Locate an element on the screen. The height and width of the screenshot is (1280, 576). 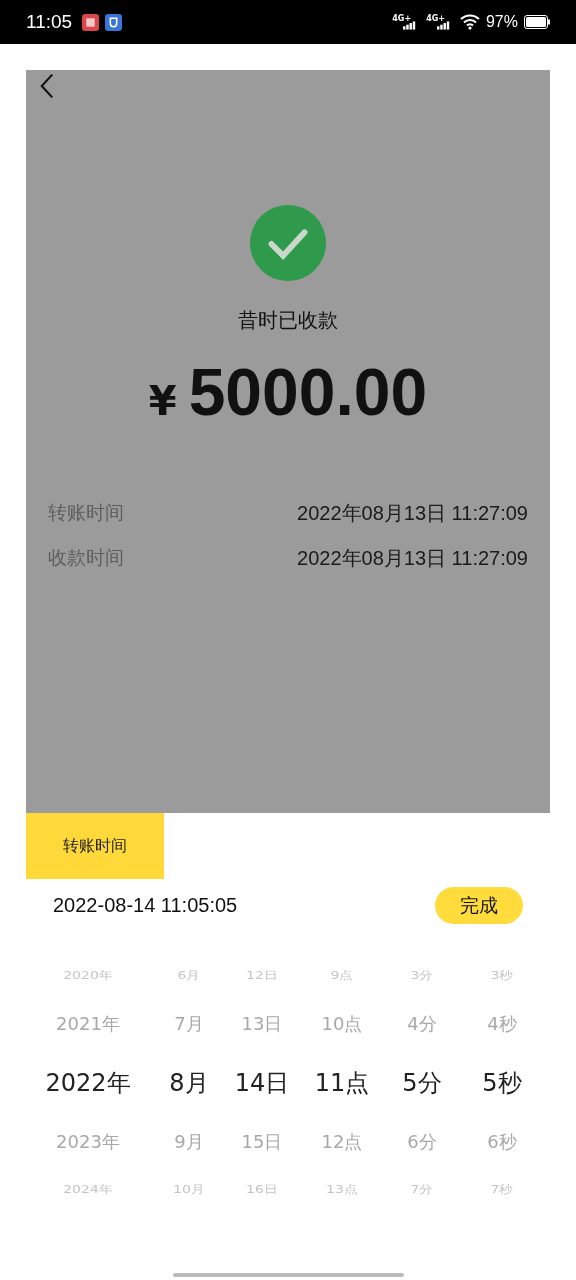
picker-option: 12点 is located at coordinates (342, 1142).